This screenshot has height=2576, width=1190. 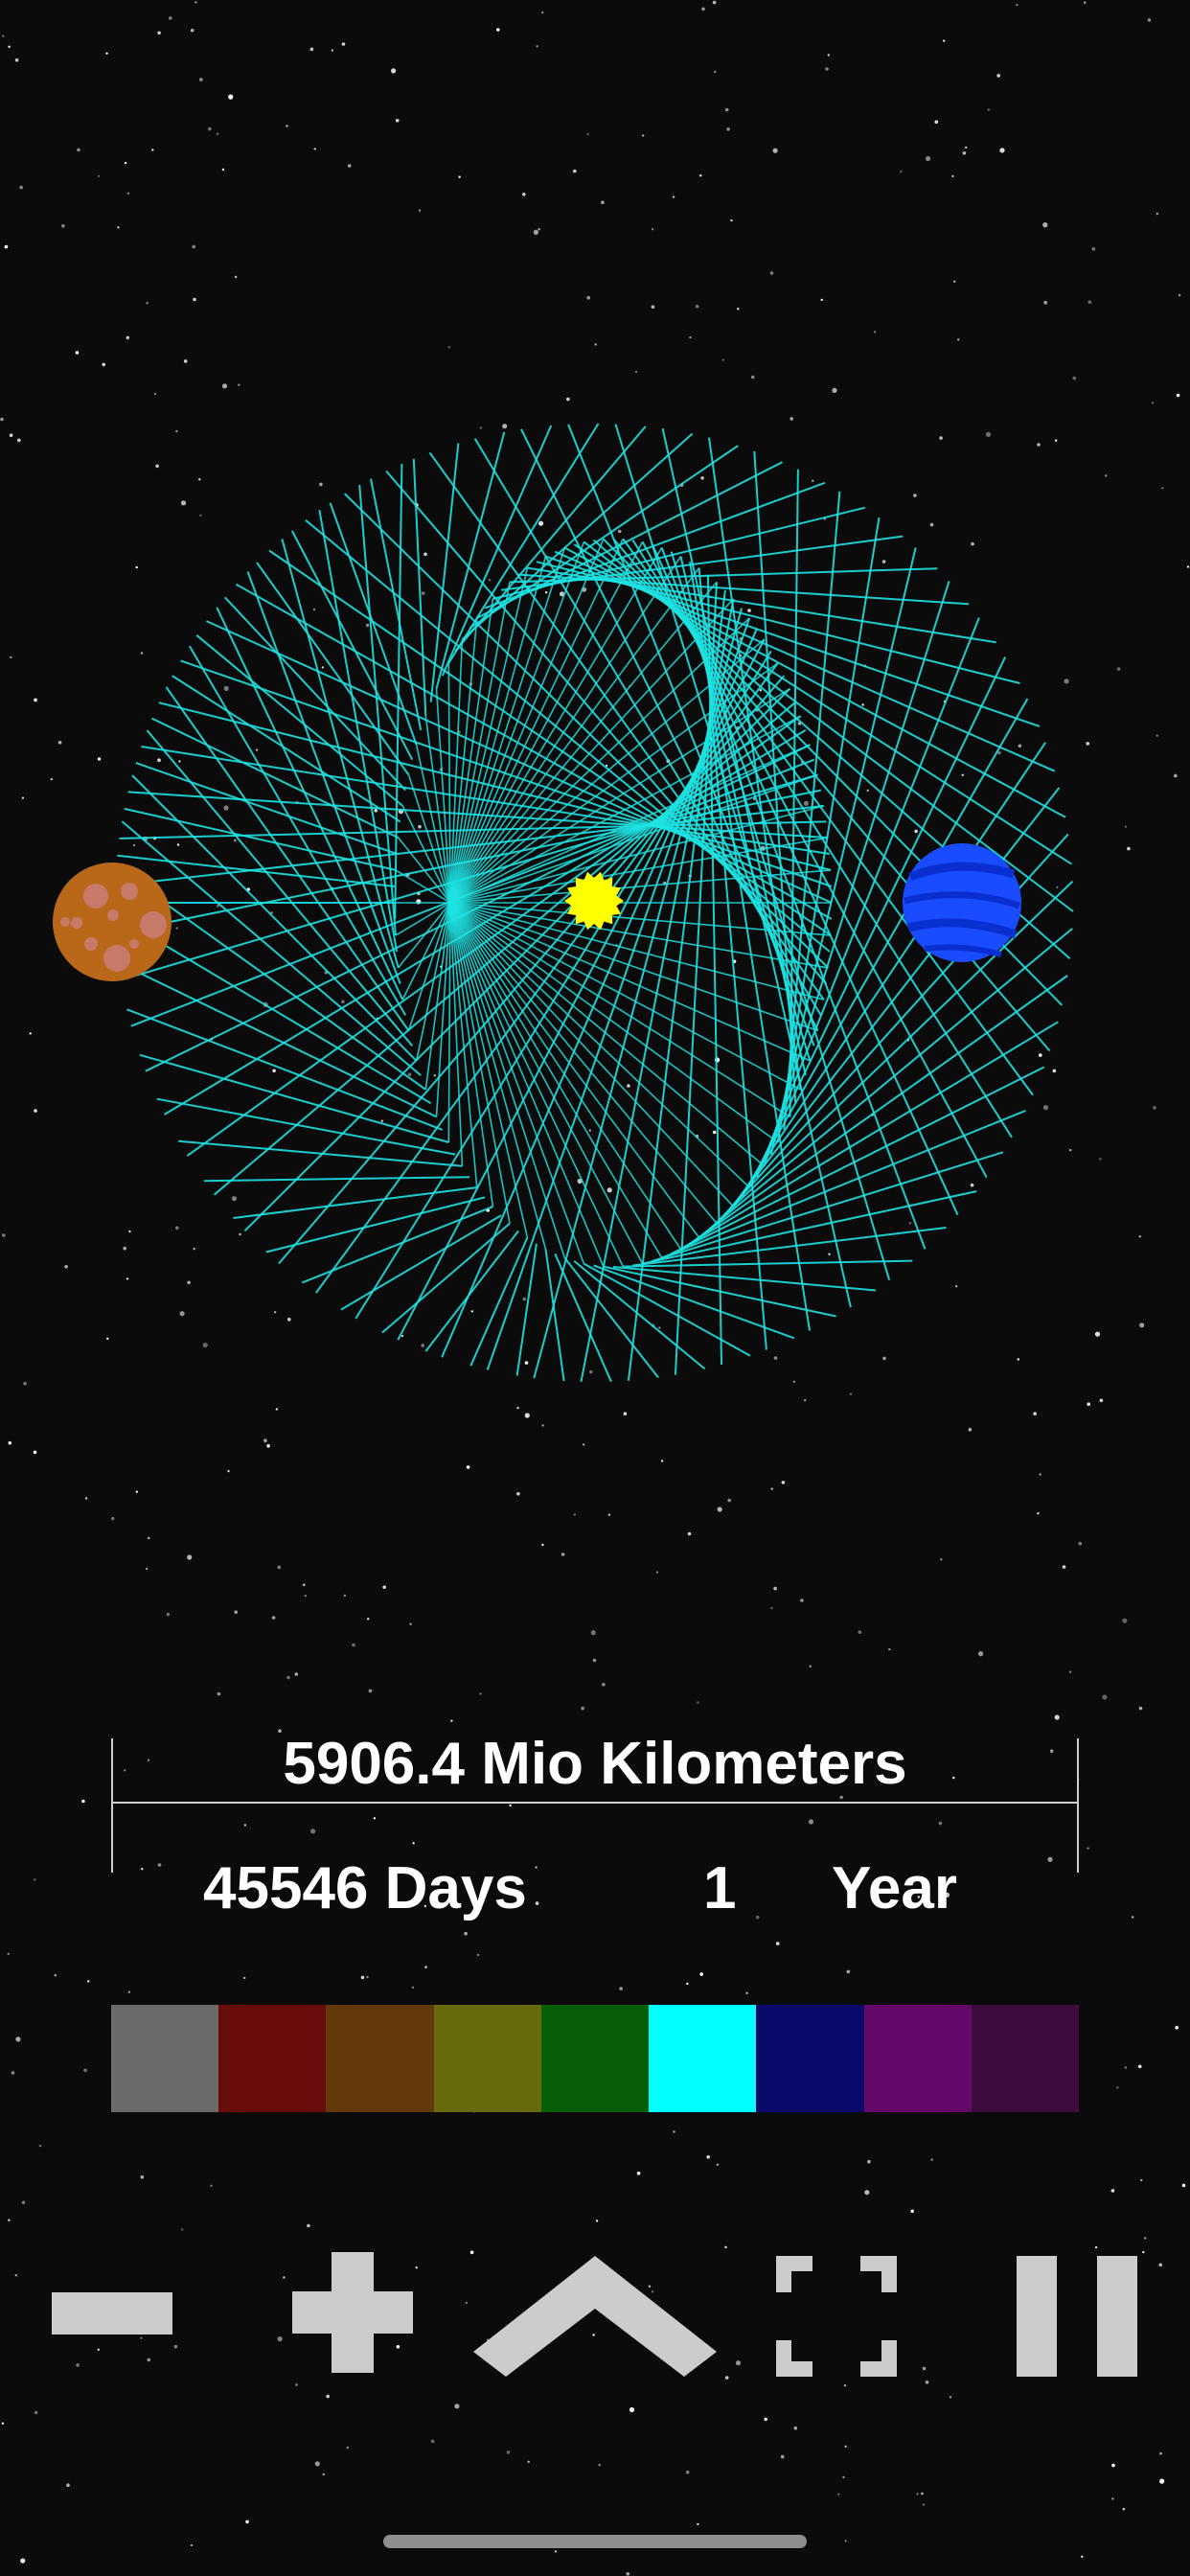 What do you see at coordinates (918, 2058) in the screenshot?
I see `swatch-purple` at bounding box center [918, 2058].